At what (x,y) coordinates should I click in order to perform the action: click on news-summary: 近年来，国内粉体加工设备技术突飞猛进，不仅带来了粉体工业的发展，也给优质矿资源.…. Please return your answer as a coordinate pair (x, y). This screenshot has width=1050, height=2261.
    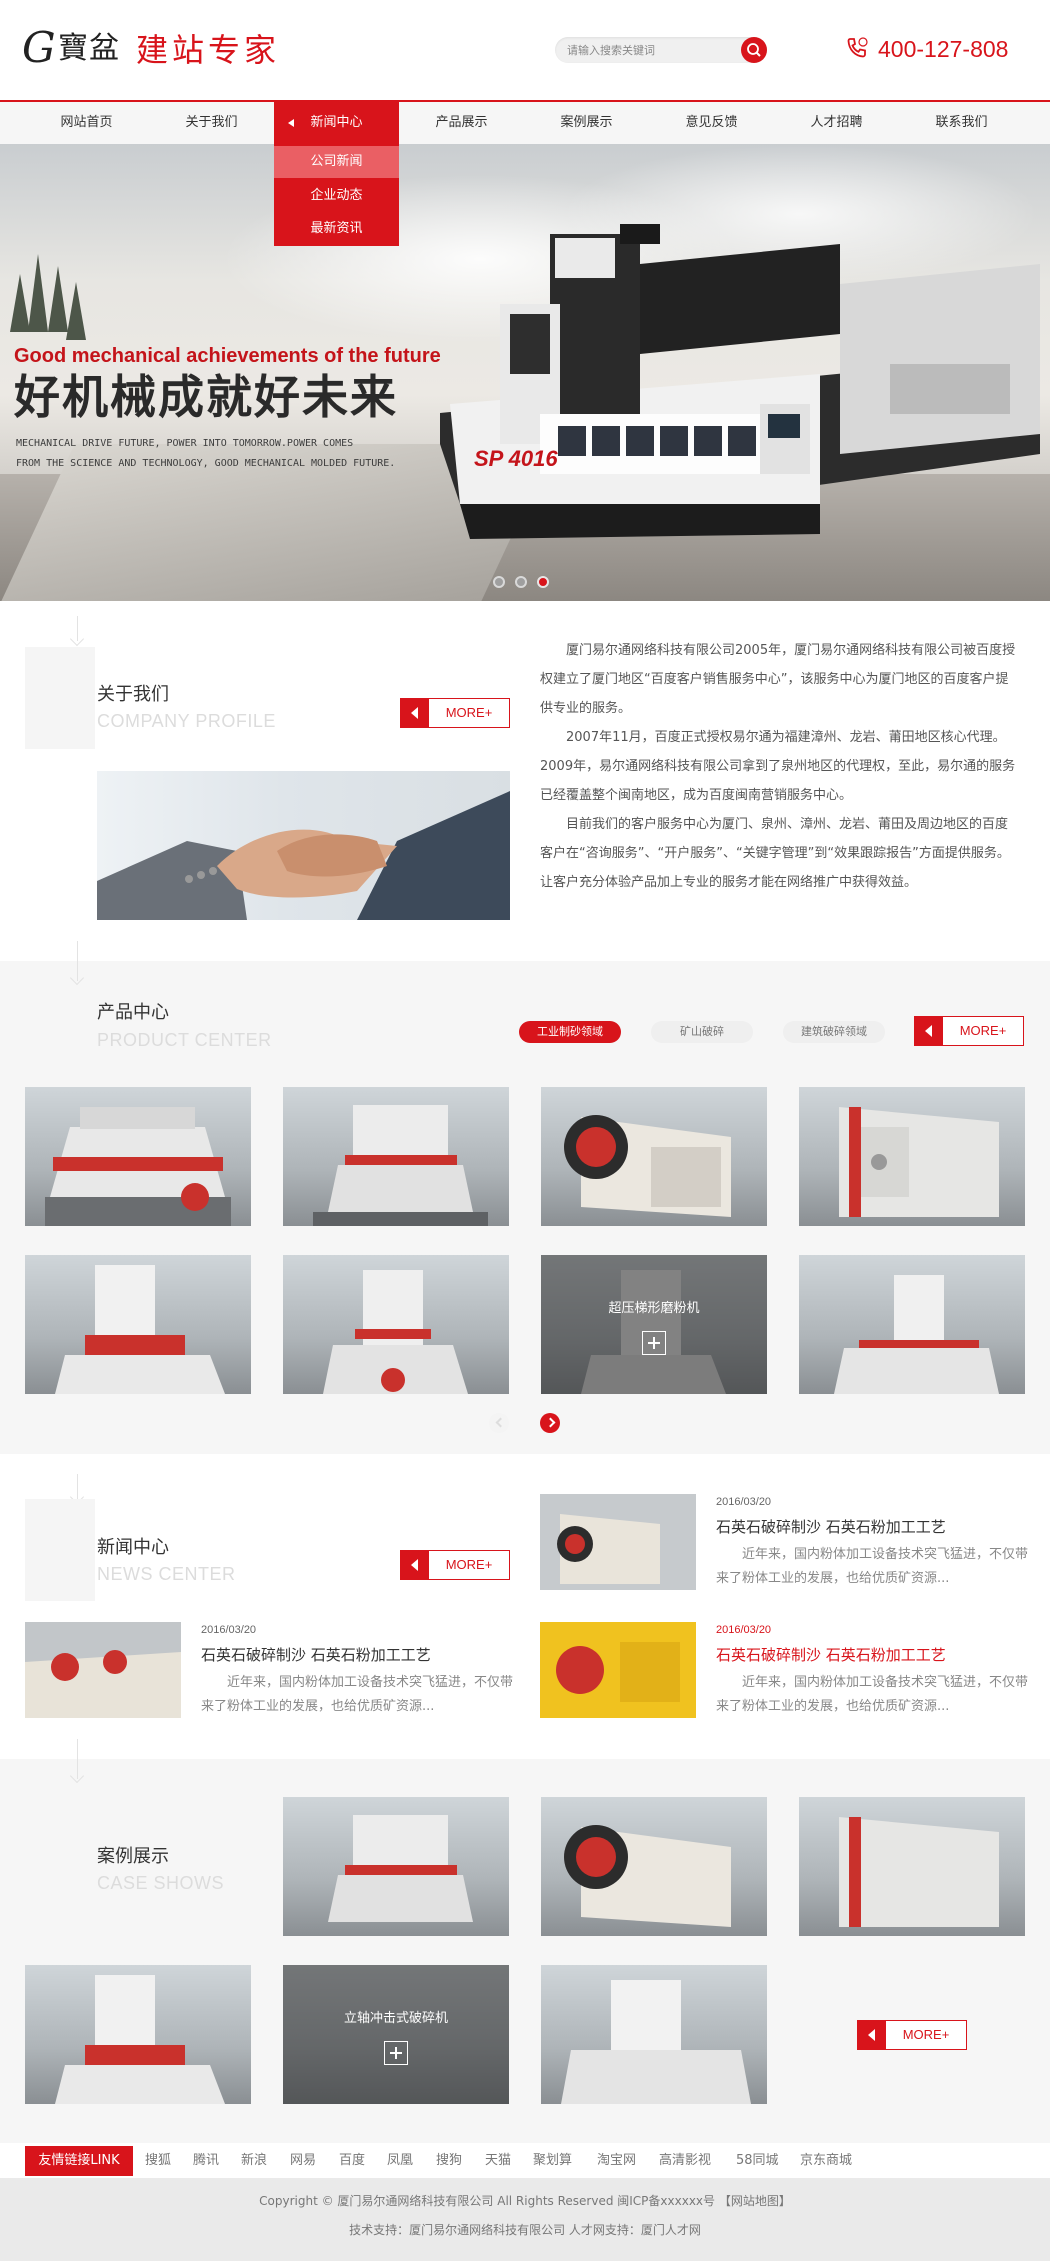
    Looking at the image, I should click on (872, 1694).